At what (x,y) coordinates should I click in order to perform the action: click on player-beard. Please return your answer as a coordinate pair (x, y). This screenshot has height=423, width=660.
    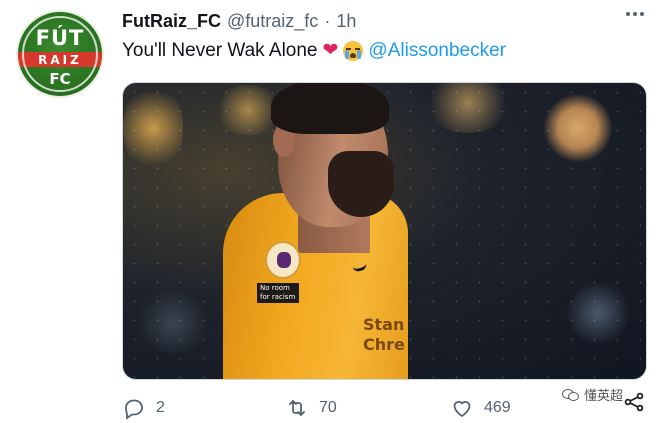
    Looking at the image, I should click on (361, 184).